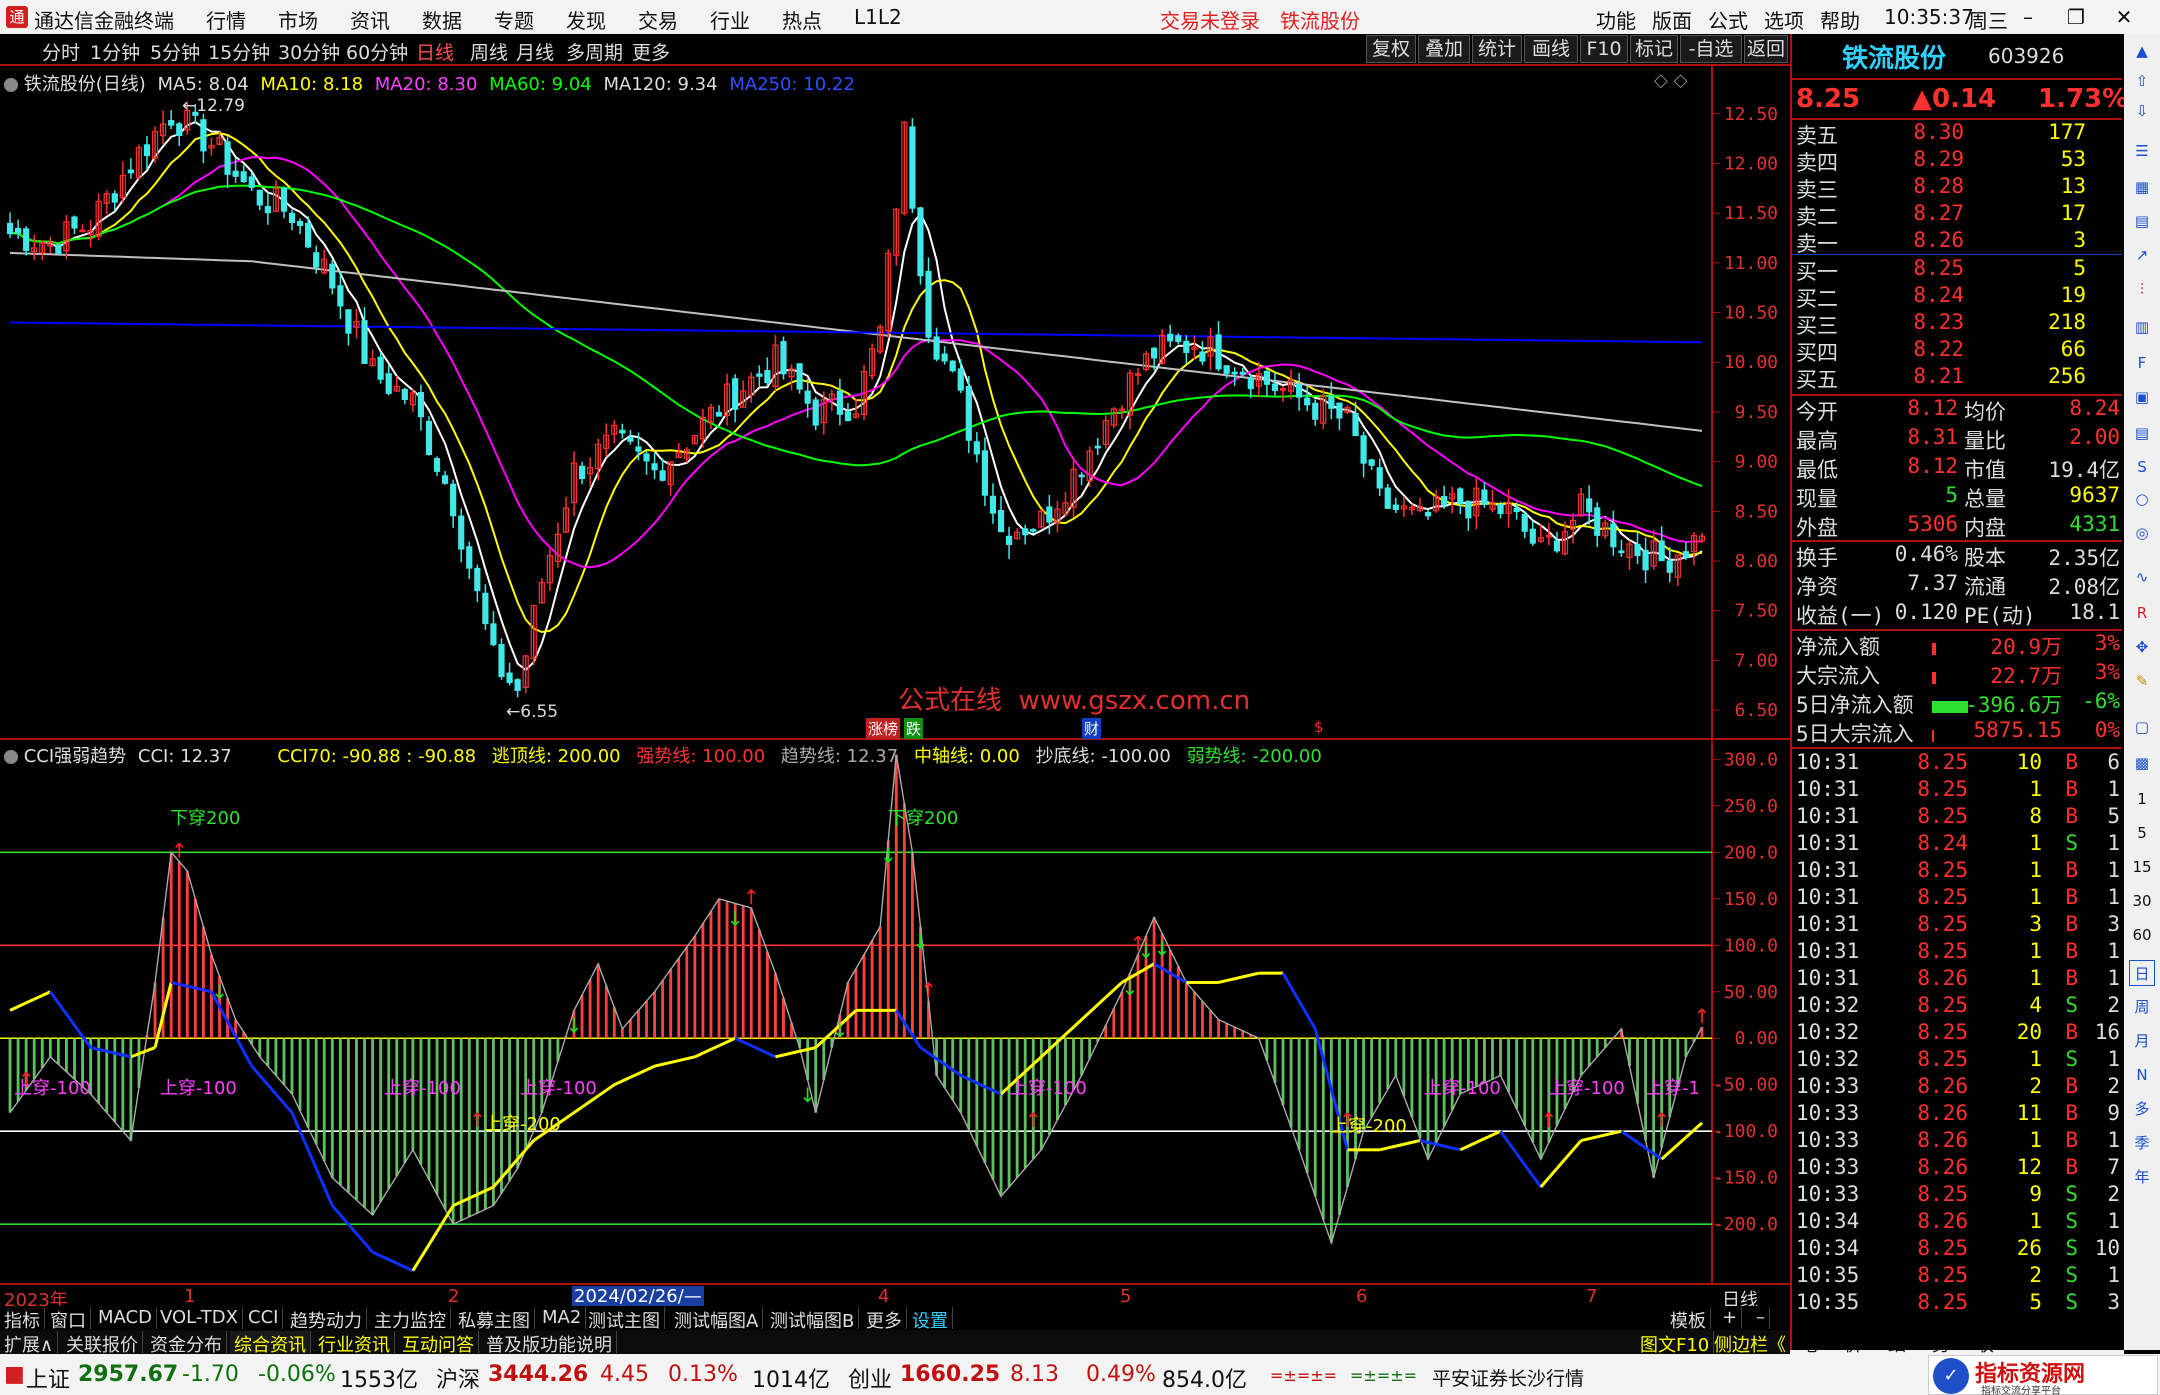 The height and width of the screenshot is (1395, 2160). I want to click on diejia-button: 叠加, so click(1444, 49).